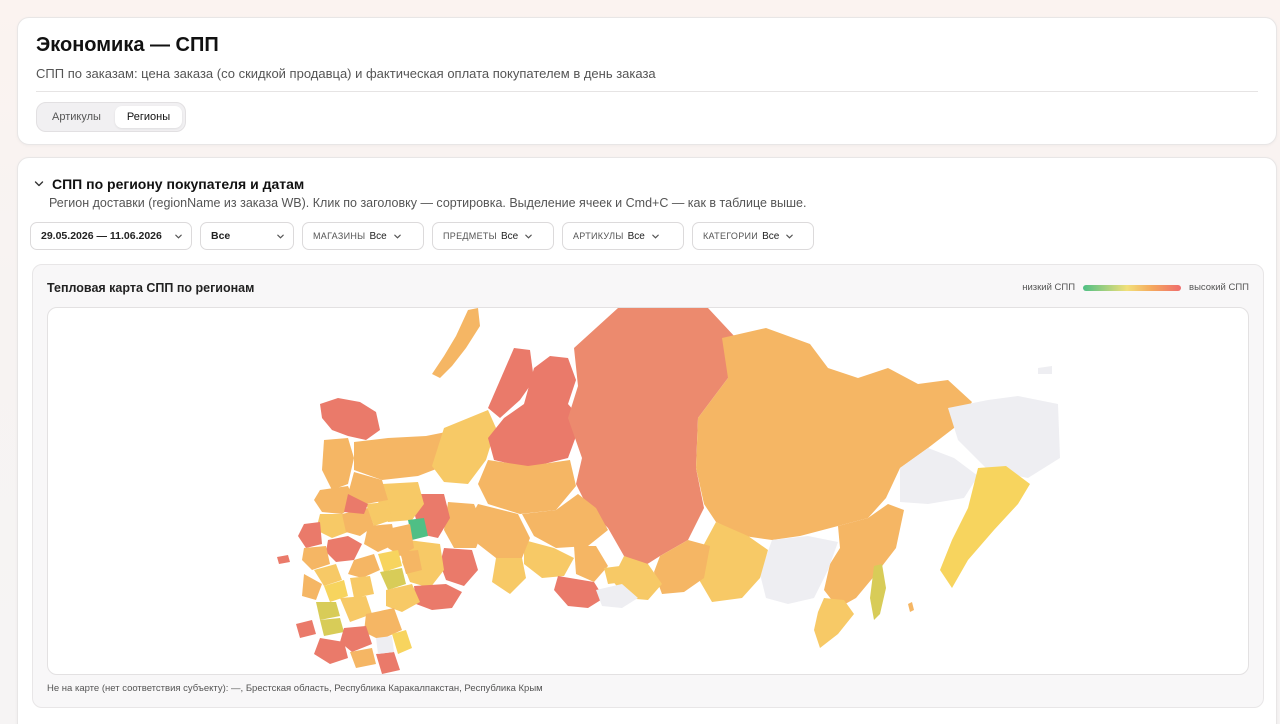 The height and width of the screenshot is (724, 1280). What do you see at coordinates (283, 559) in the screenshot?
I see `region-kaliningrad` at bounding box center [283, 559].